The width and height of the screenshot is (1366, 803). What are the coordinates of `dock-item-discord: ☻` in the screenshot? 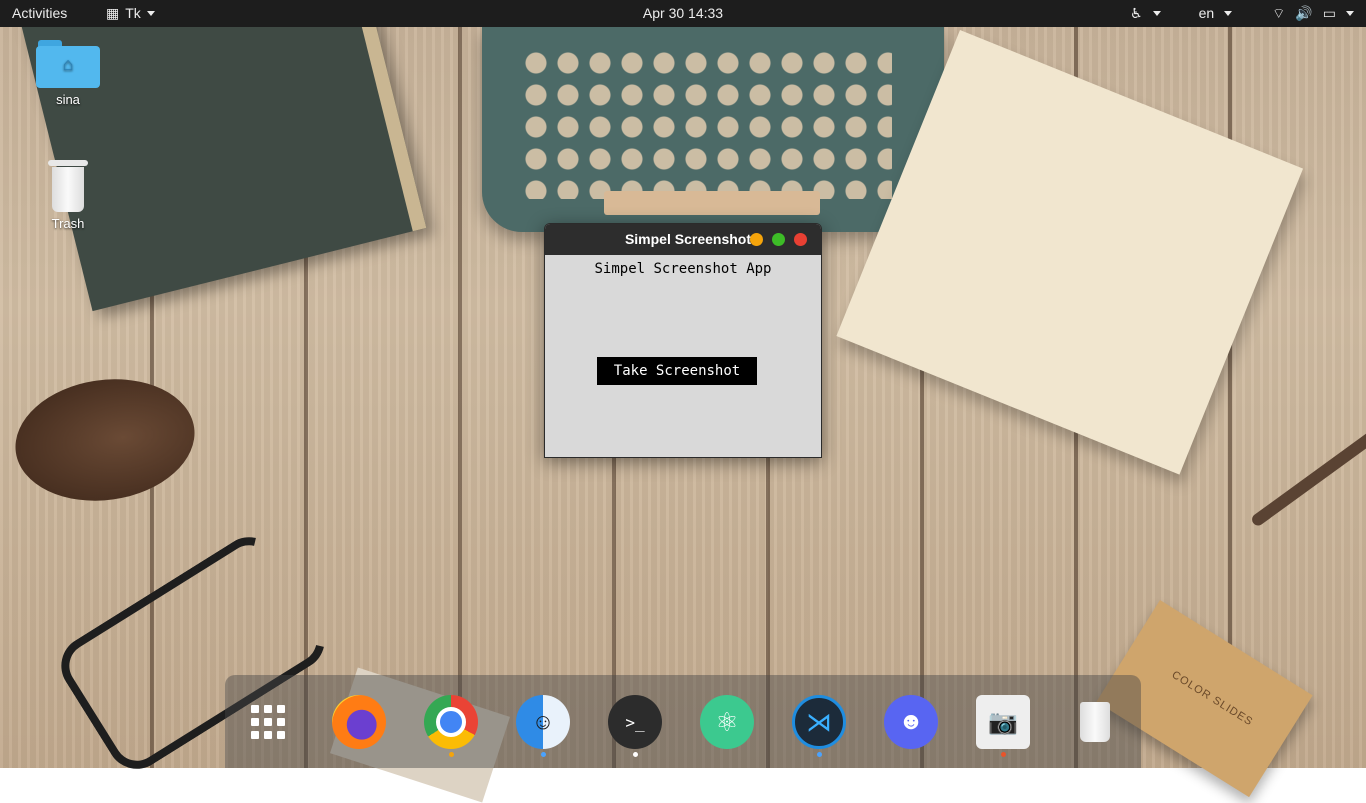 It's located at (911, 722).